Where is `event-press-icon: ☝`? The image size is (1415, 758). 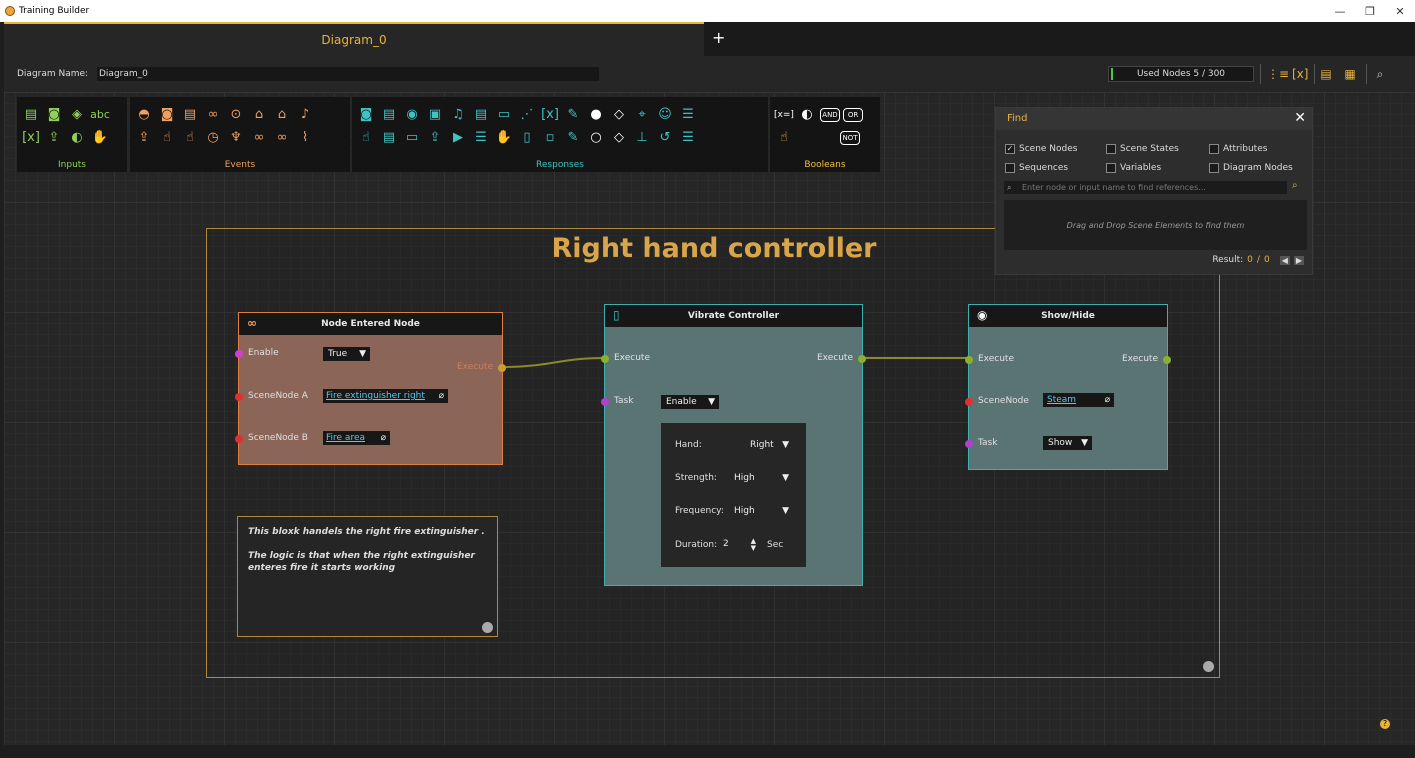 event-press-icon: ☝ is located at coordinates (190, 138).